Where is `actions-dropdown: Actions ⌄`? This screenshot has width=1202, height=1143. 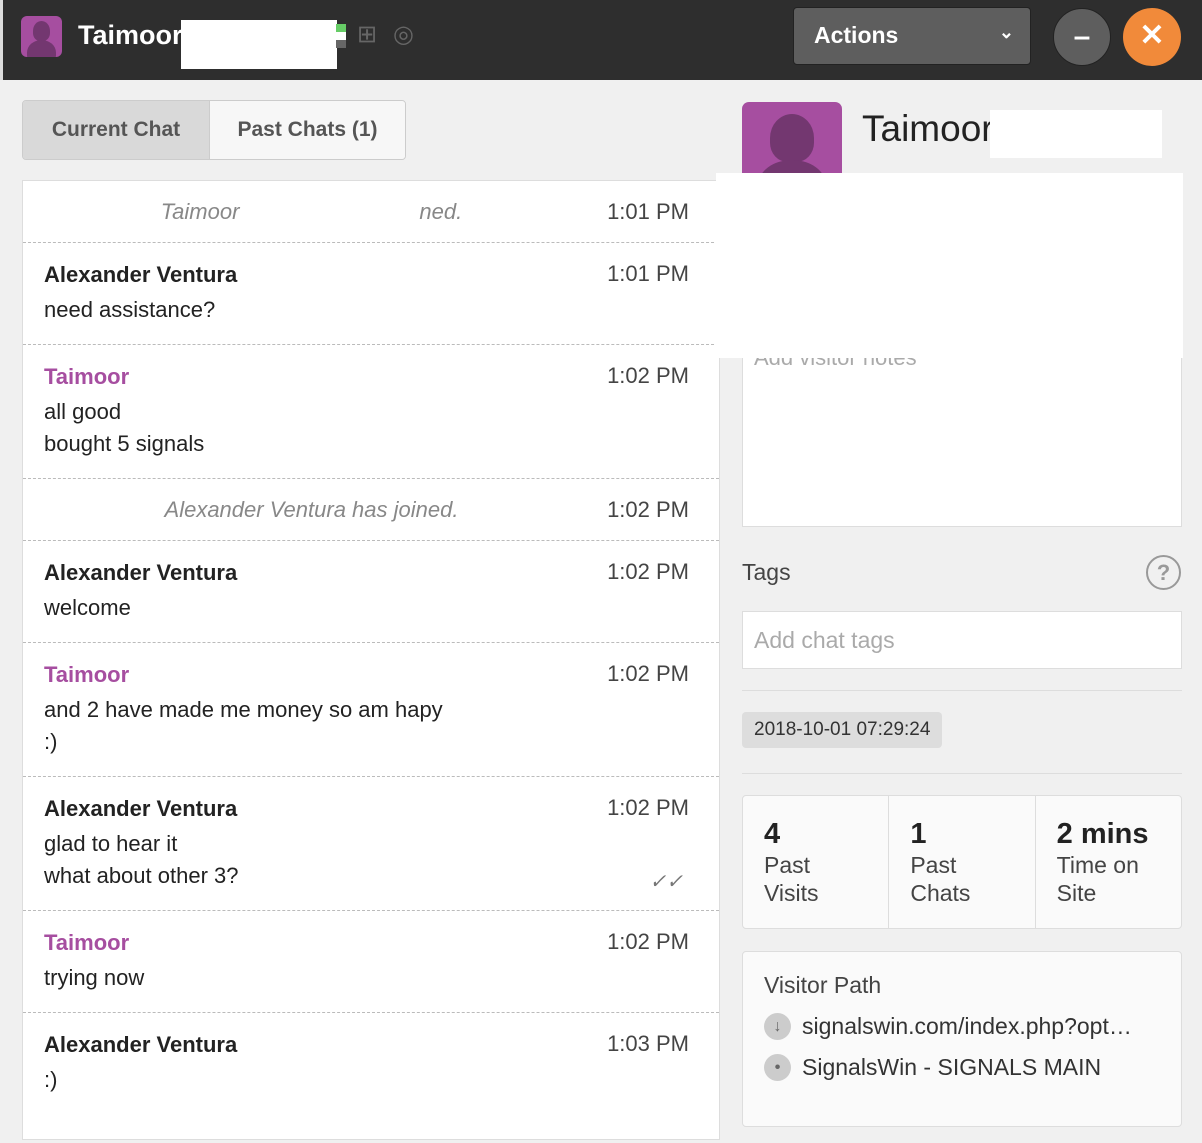
actions-dropdown: Actions ⌄ is located at coordinates (912, 36).